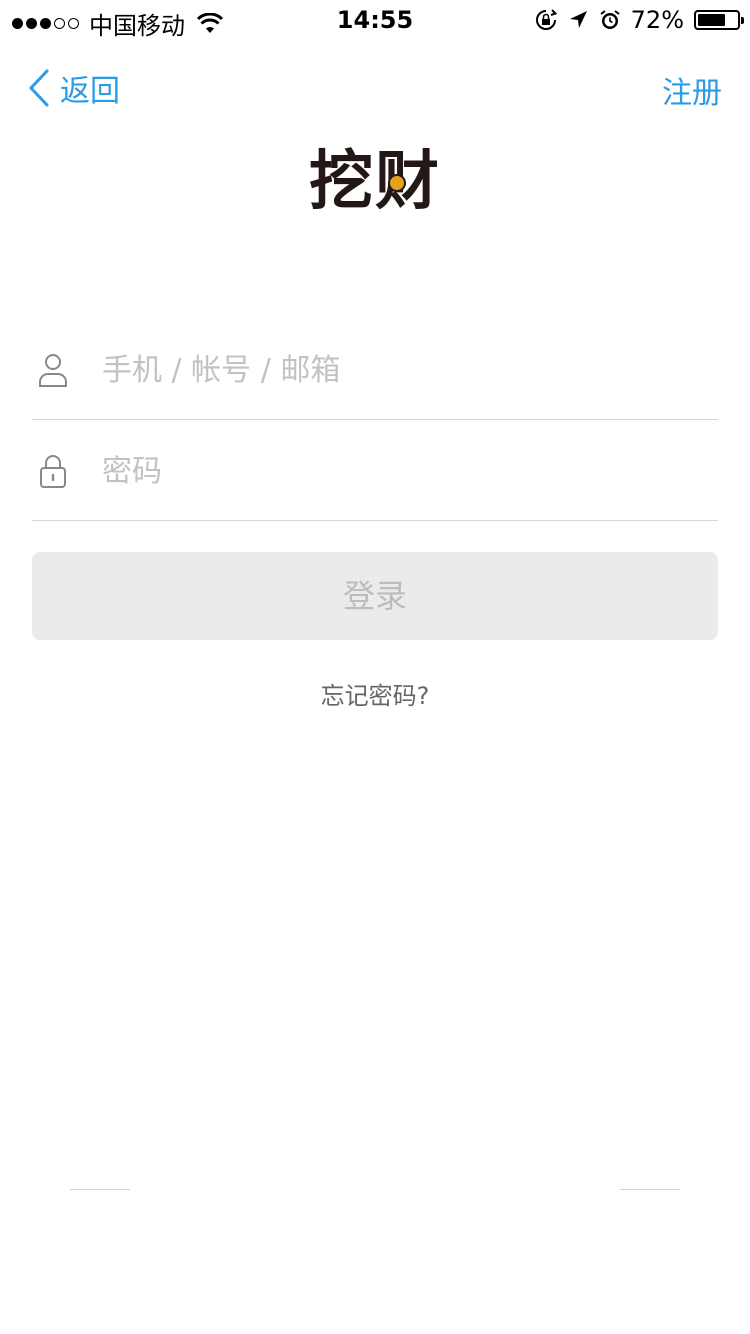 This screenshot has width=750, height=1334. I want to click on status-bar-right: 72%, so click(639, 20).